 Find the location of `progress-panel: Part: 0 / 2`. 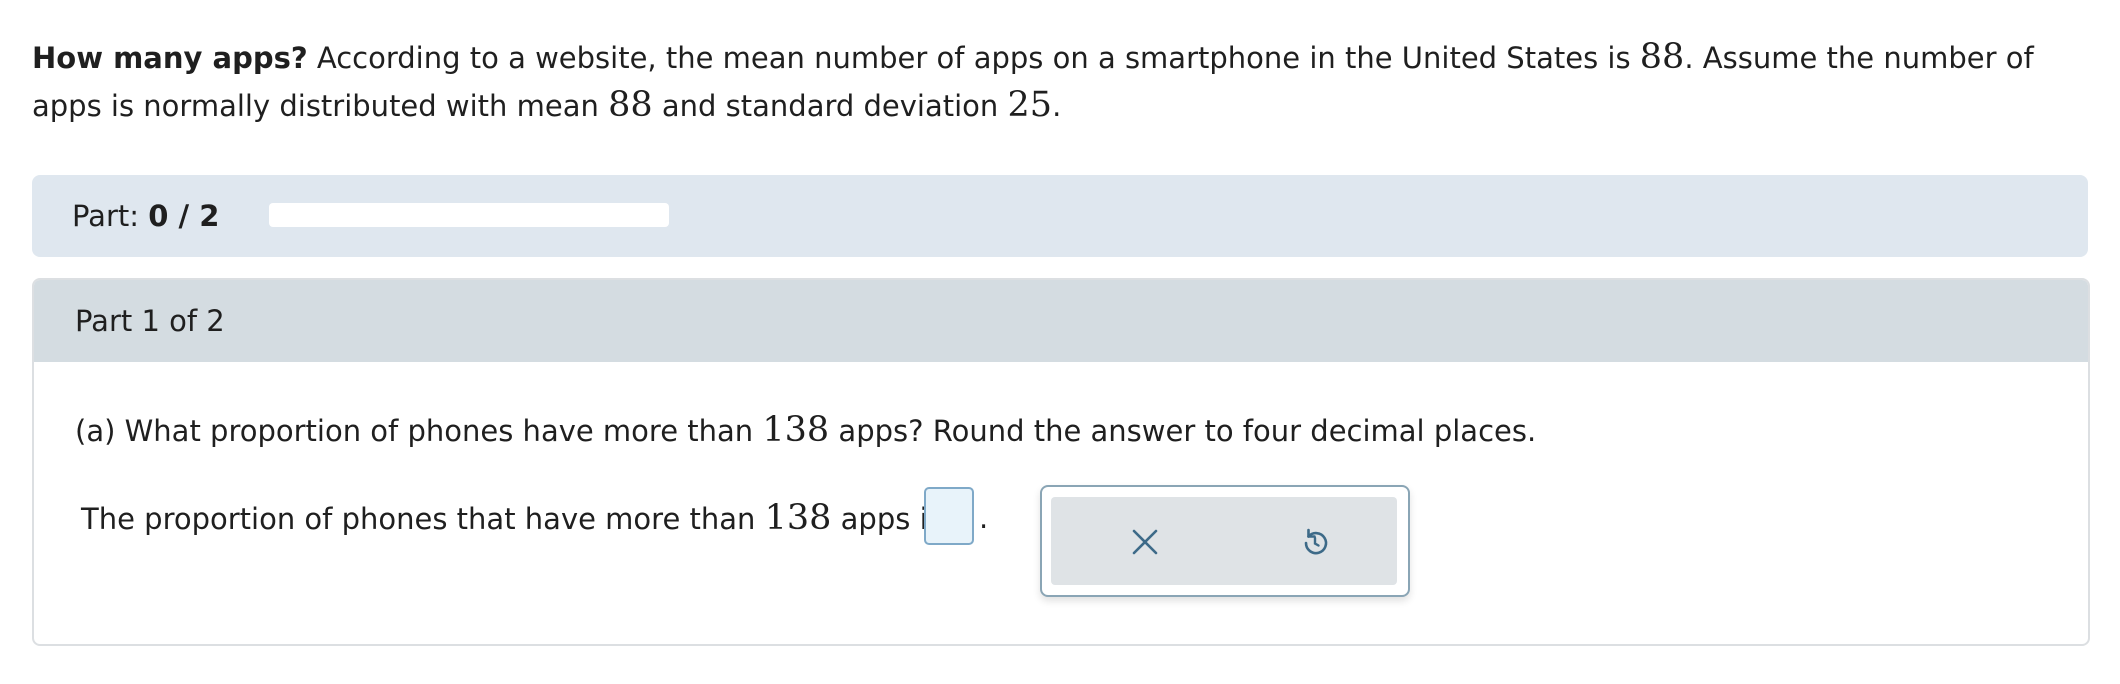

progress-panel: Part: 0 / 2 is located at coordinates (1060, 216).